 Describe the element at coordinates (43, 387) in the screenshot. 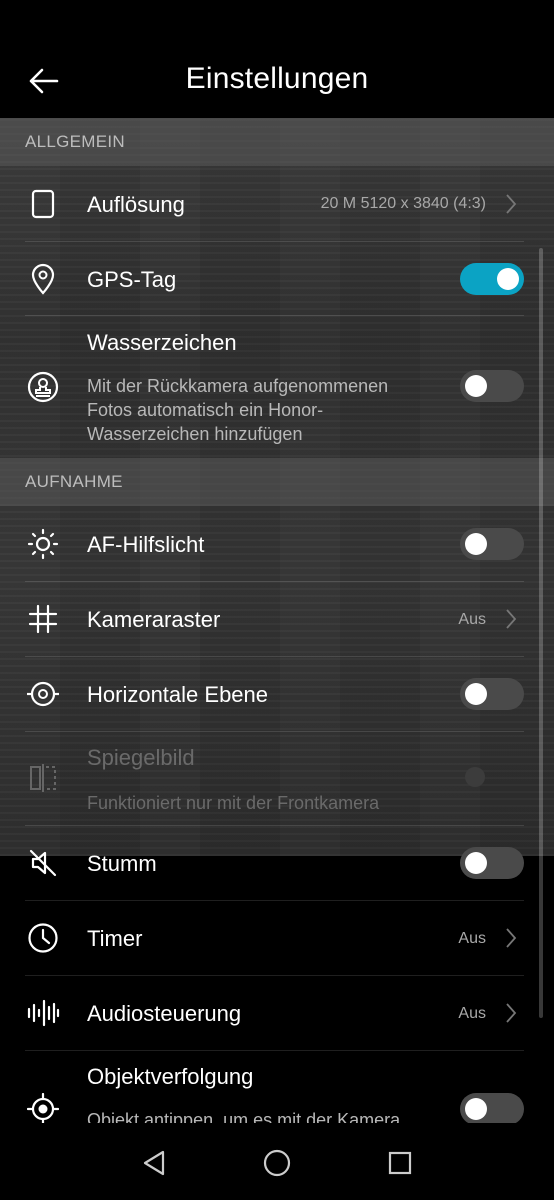

I see `stamp-icon` at that location.